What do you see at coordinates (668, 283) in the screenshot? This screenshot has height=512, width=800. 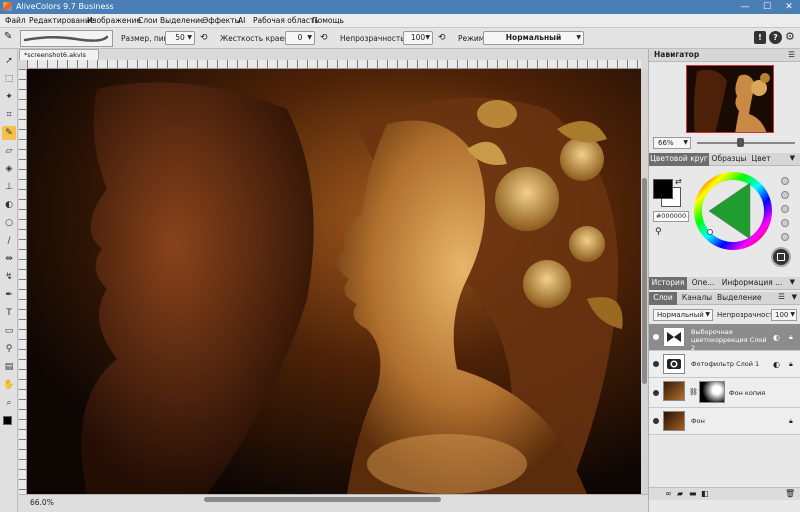 I see `tab-history: История` at bounding box center [668, 283].